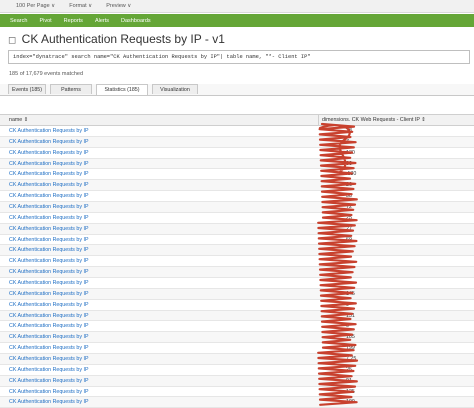  I want to click on table-row: CK Authentication Requests by IP 125, so click(237, 392).